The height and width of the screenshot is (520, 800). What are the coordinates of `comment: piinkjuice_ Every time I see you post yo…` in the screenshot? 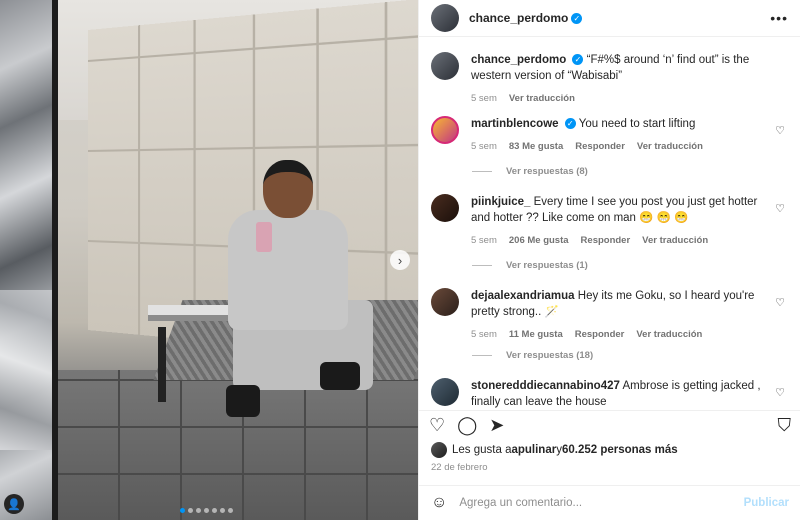 It's located at (611, 221).